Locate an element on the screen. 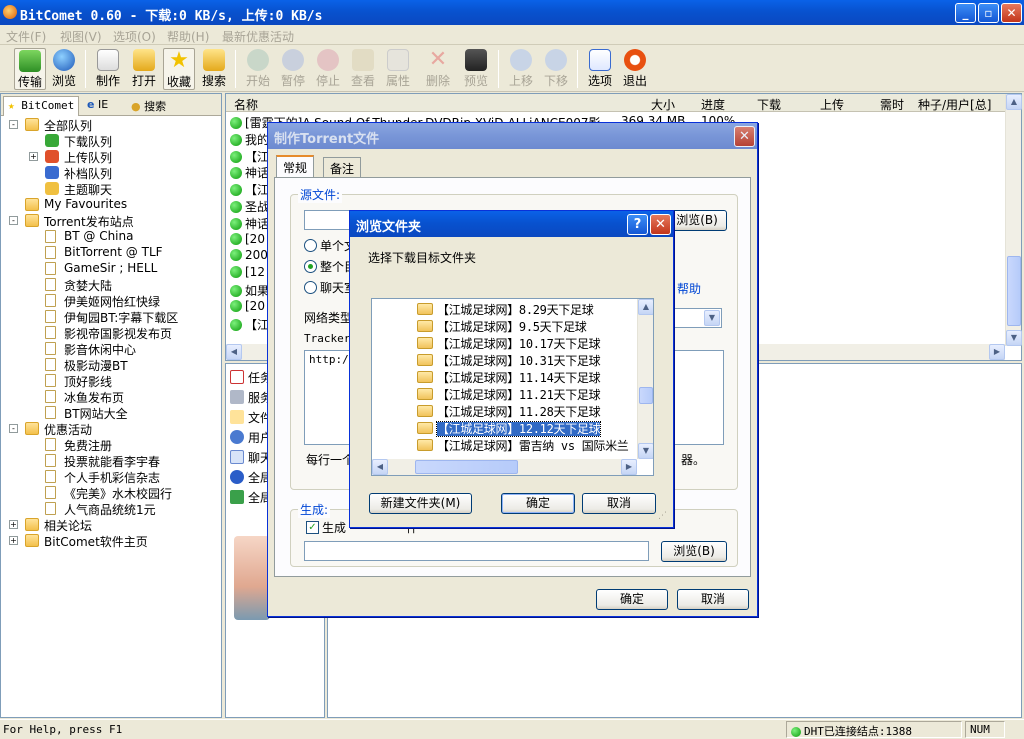  toolbar-browse-button: 浏览 is located at coordinates (64, 69).